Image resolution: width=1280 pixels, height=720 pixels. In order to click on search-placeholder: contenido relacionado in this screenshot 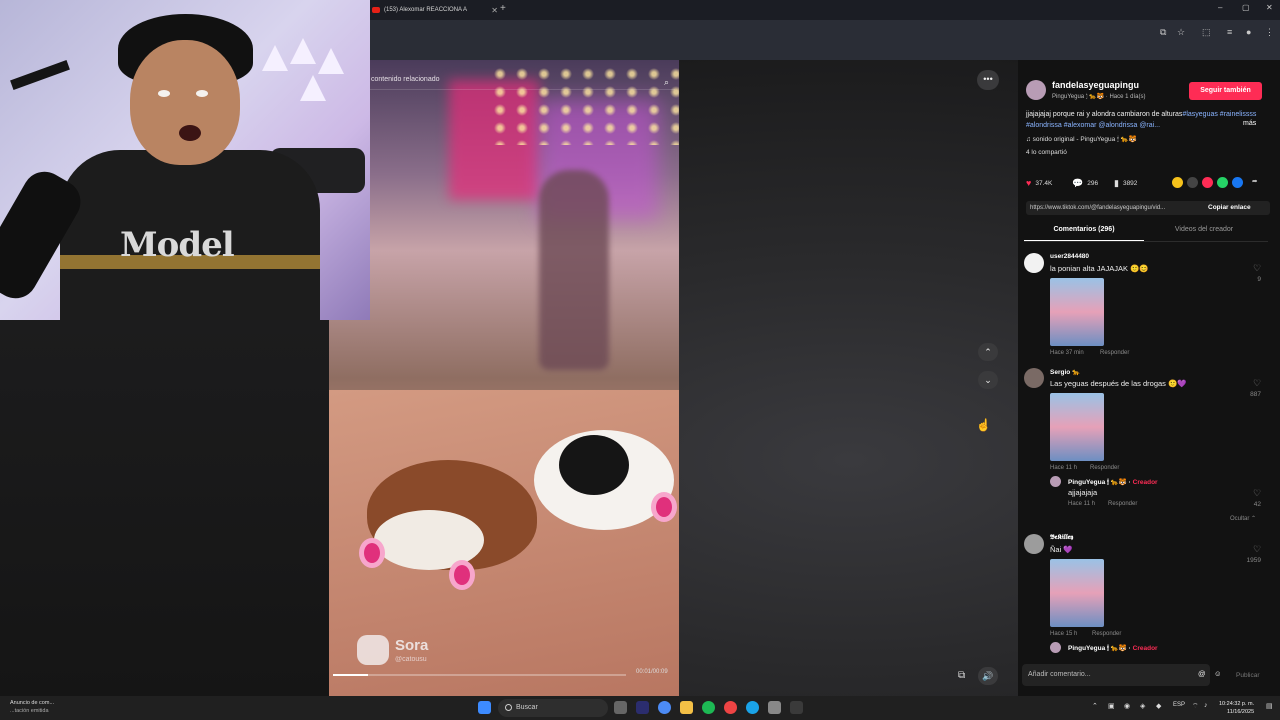, I will do `click(405, 79)`.